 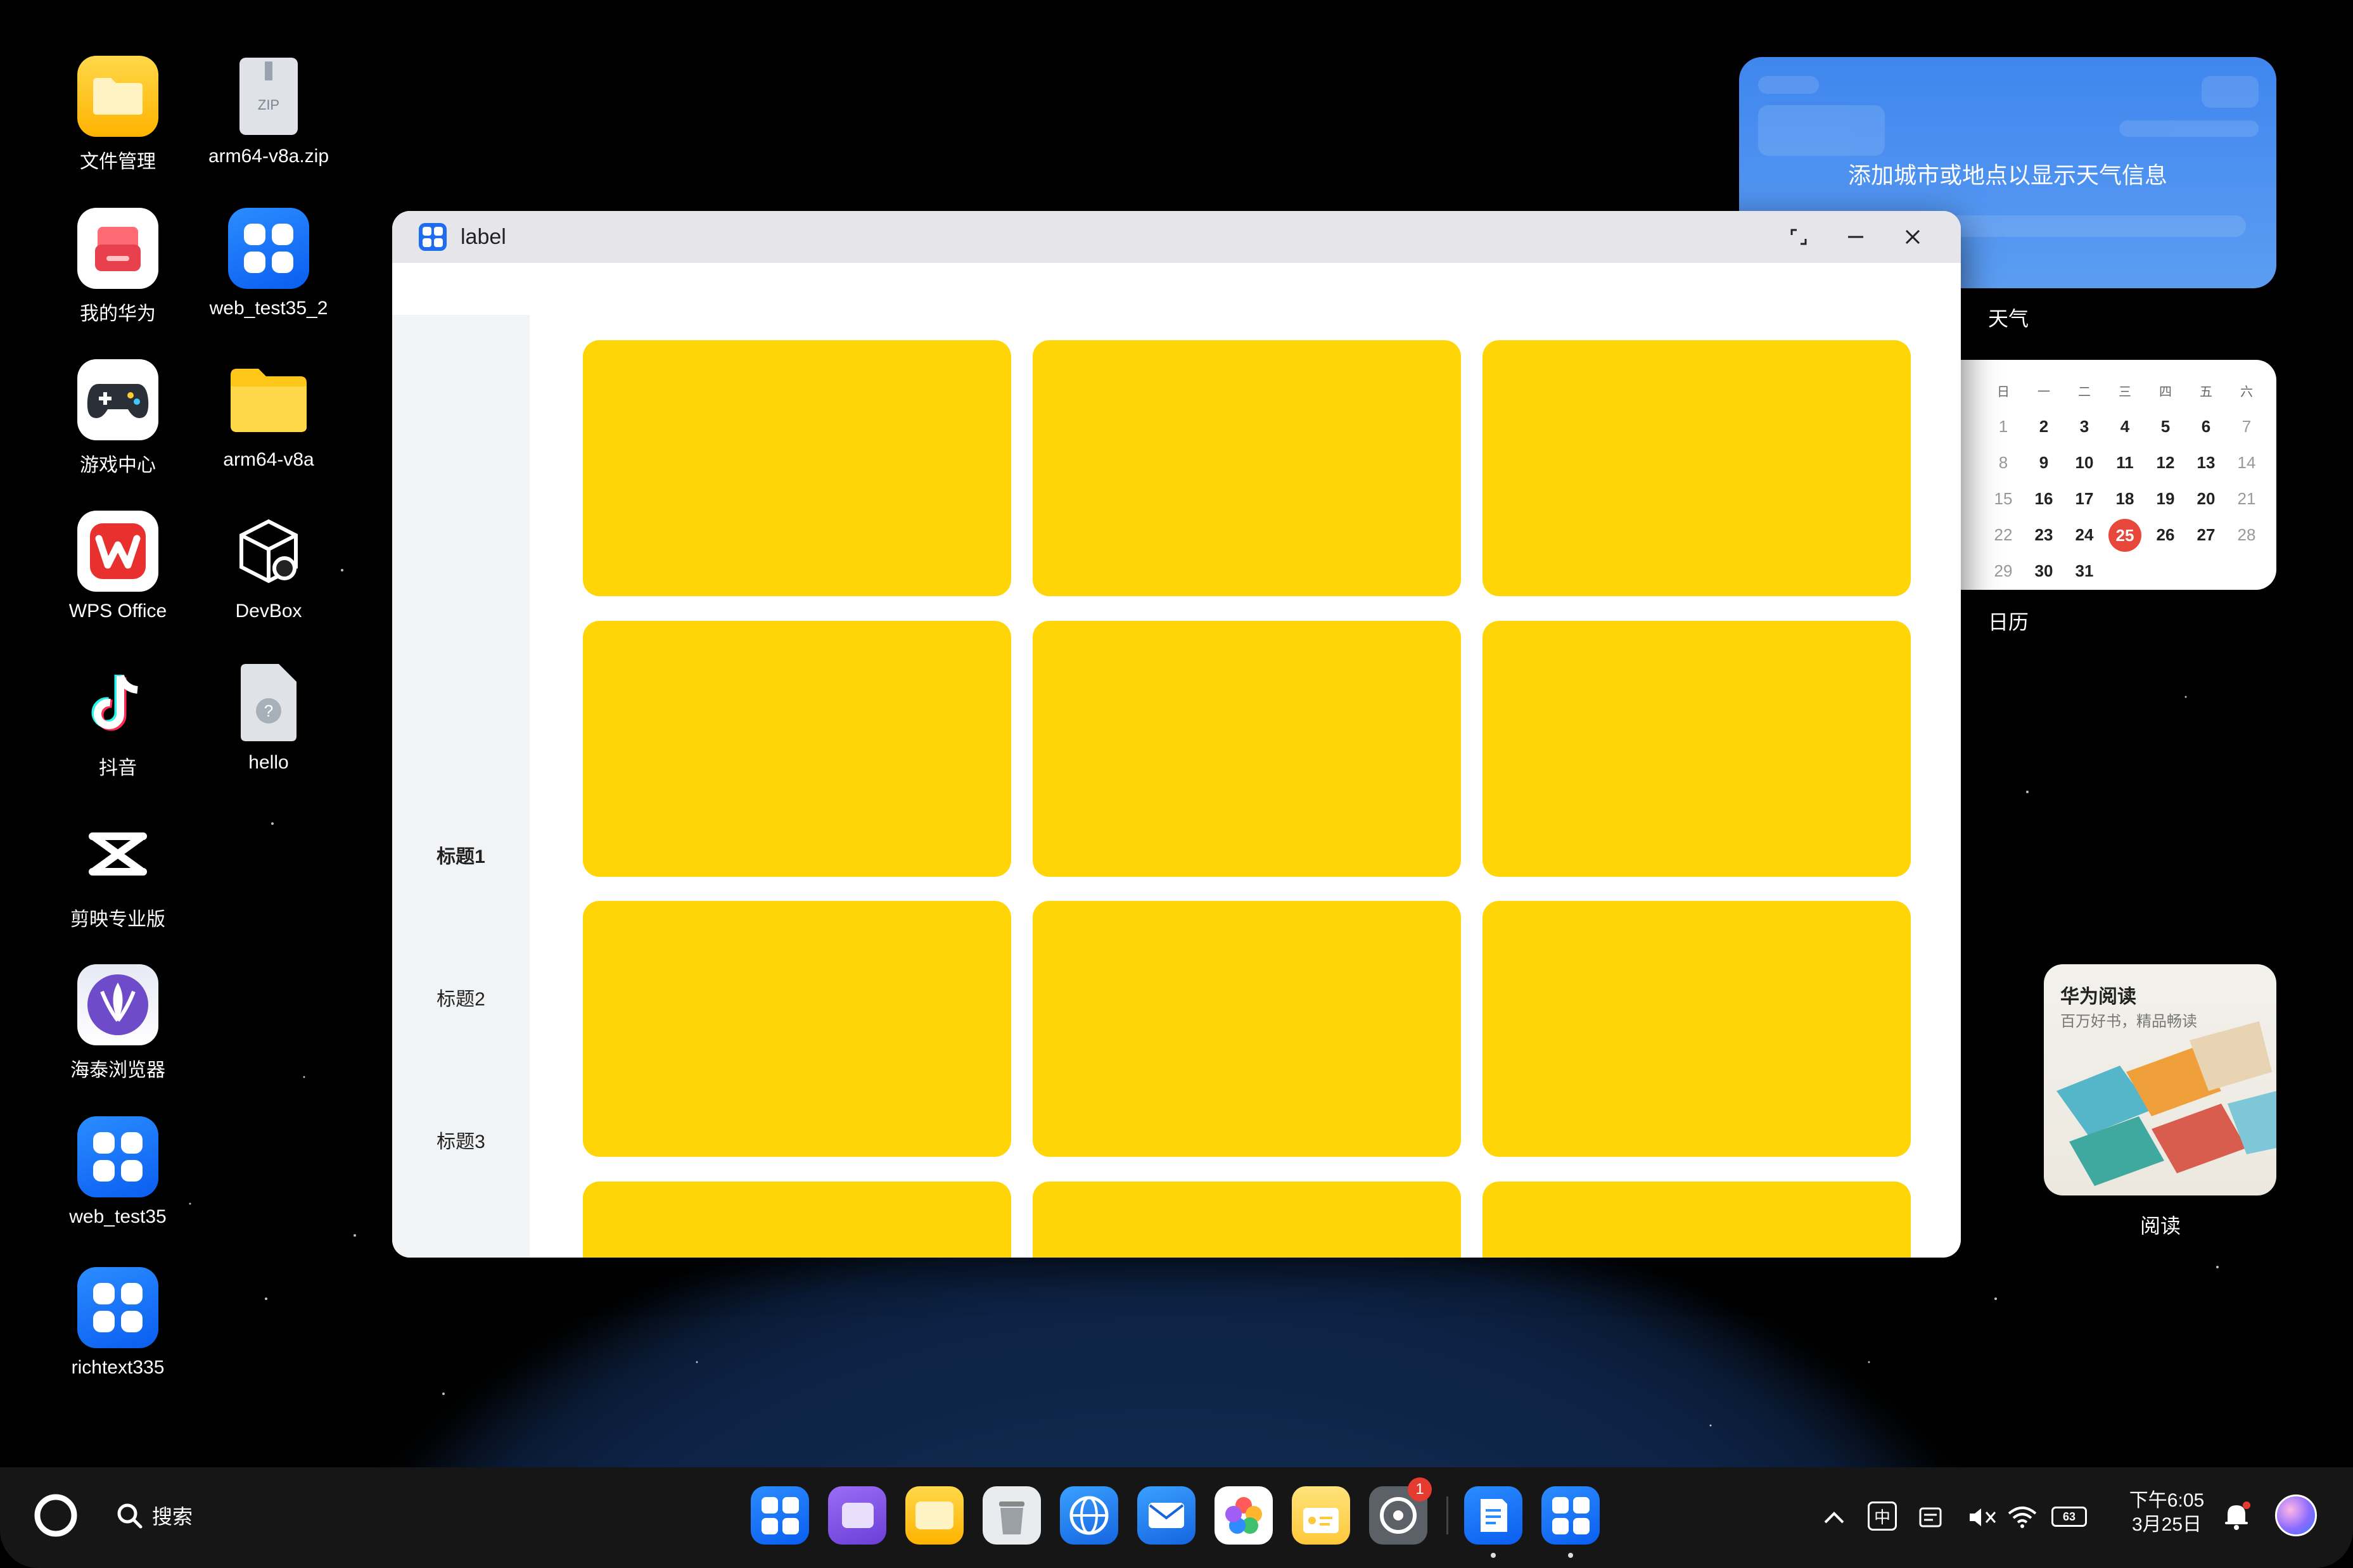 What do you see at coordinates (2044, 499) in the screenshot?
I see `calendar-day: 16` at bounding box center [2044, 499].